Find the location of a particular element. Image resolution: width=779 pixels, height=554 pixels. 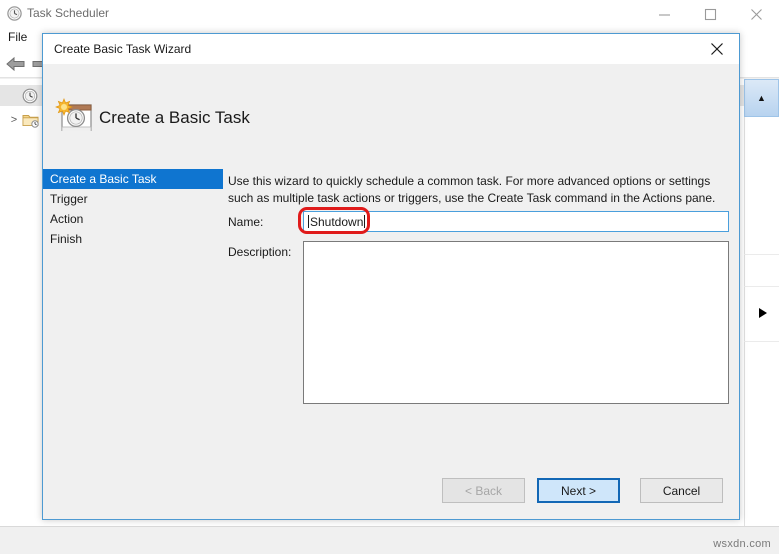

dialog-titlebar: Create Basic Task Wizard is located at coordinates (391, 49).